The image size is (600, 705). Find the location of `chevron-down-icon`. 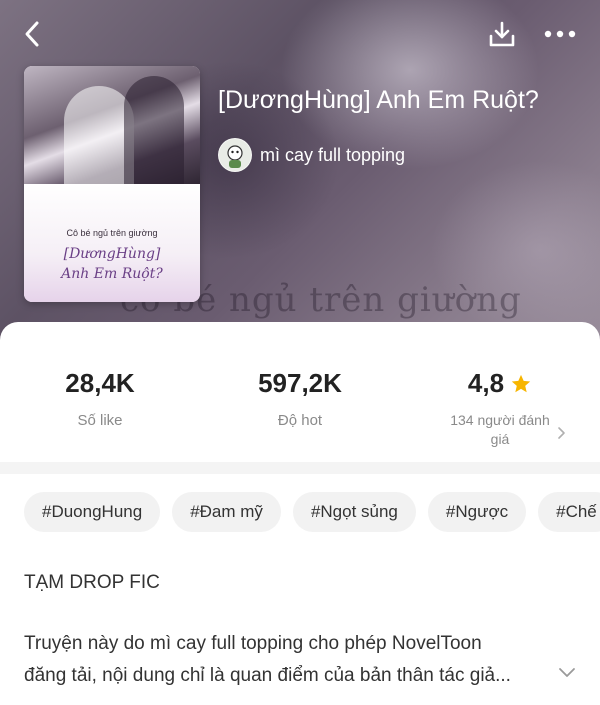

chevron-down-icon is located at coordinates (567, 673).